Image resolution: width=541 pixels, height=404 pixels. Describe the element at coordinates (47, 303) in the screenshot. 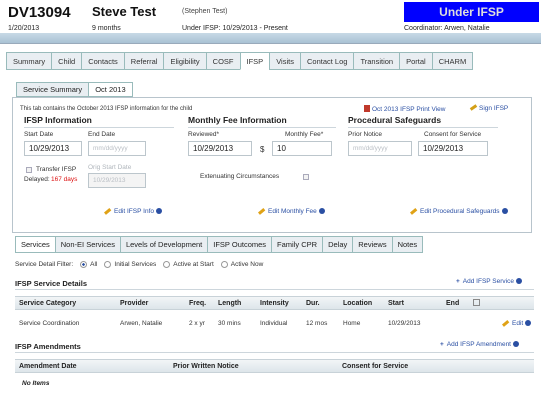

I see `col-service-category: Service Category` at that location.